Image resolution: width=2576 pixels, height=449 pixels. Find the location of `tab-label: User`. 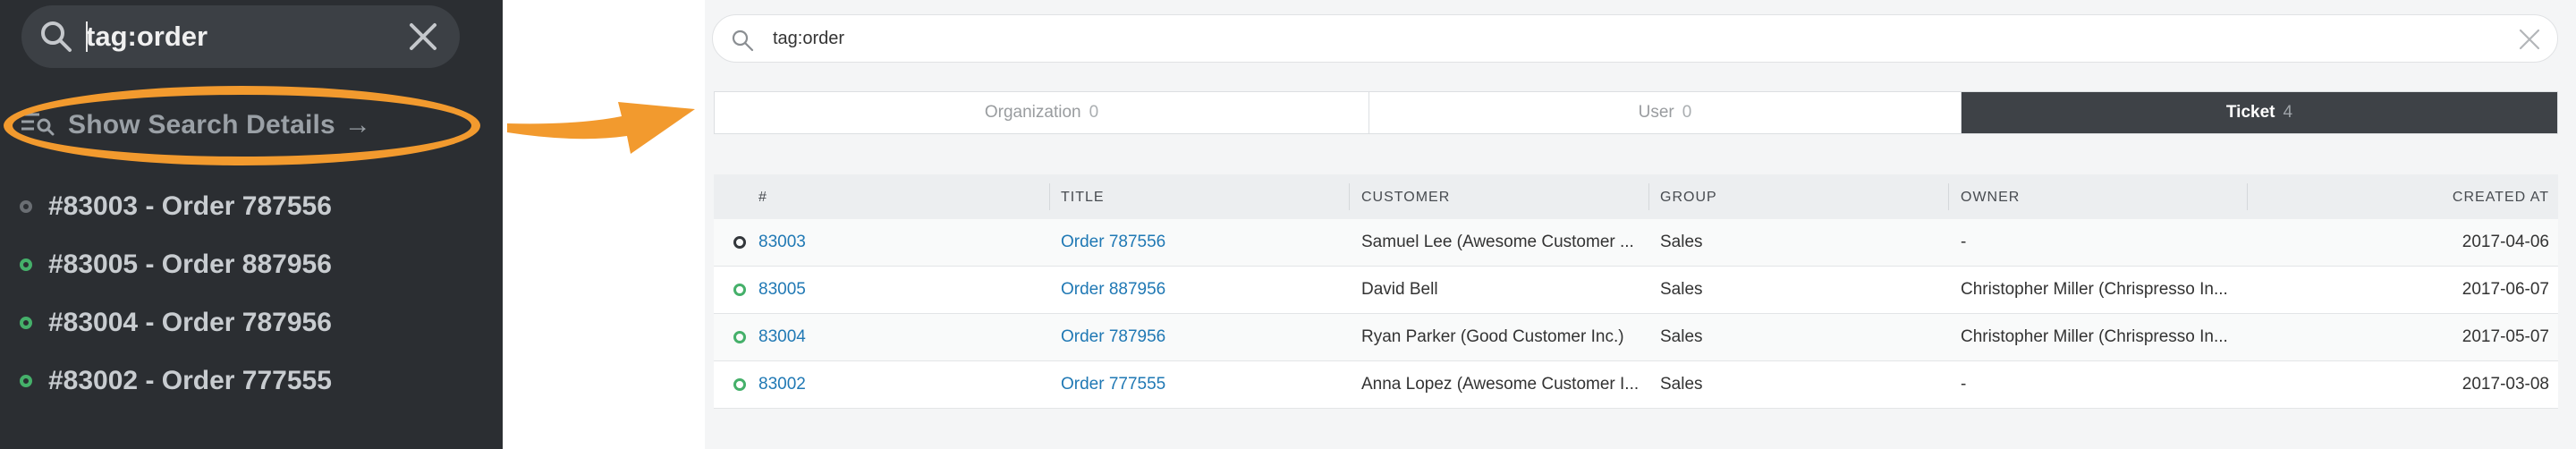

tab-label: User is located at coordinates (1656, 112).